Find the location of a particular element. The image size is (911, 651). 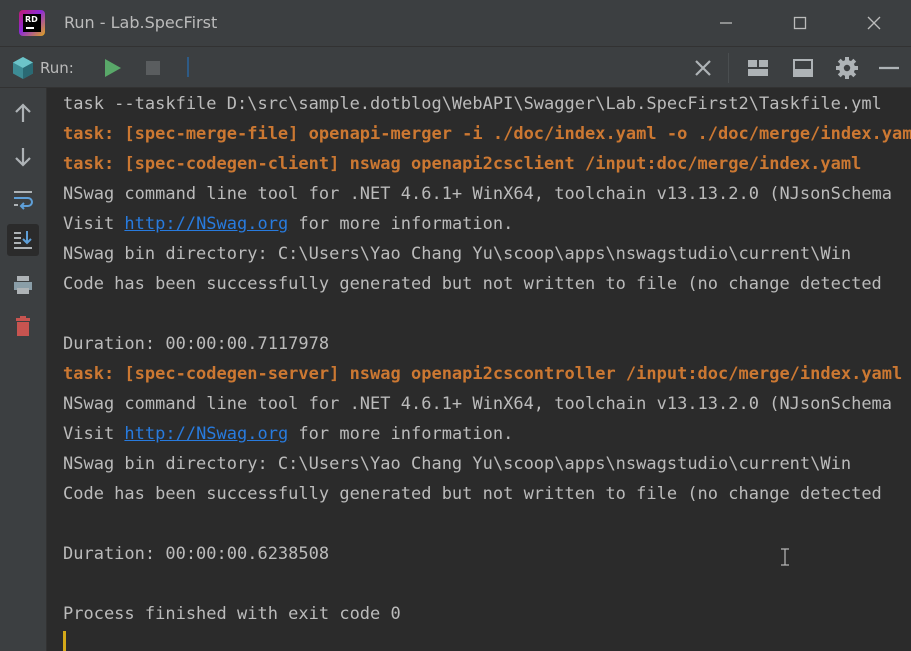

run-toolbar: Run: is located at coordinates (455, 67).